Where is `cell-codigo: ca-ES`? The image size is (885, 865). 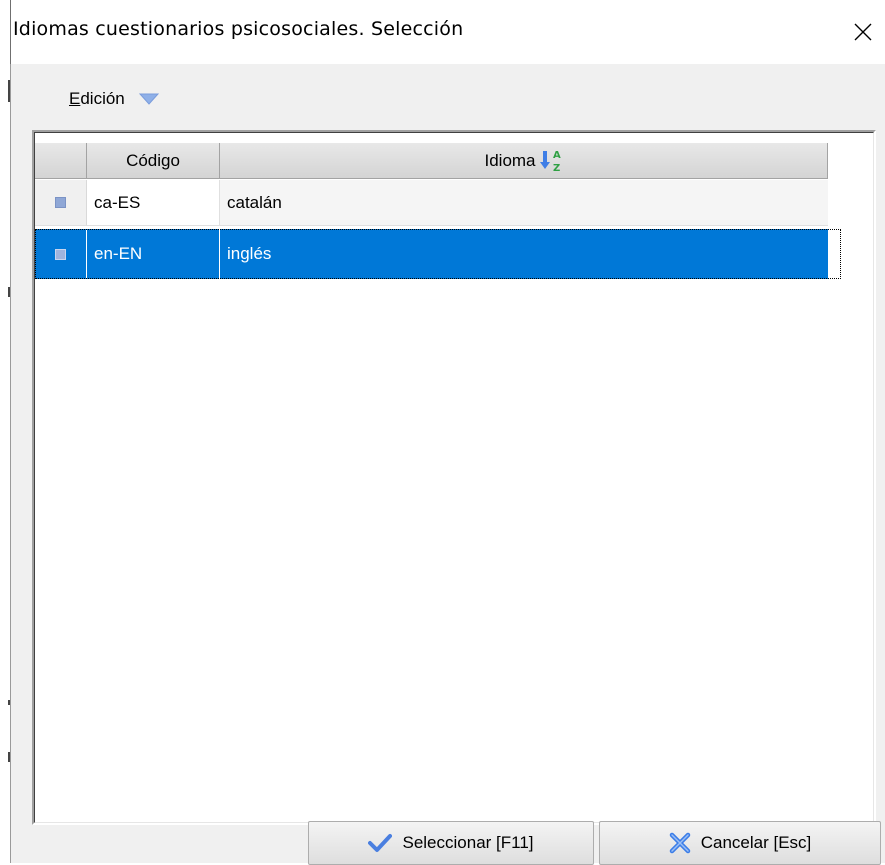 cell-codigo: ca-ES is located at coordinates (153, 203).